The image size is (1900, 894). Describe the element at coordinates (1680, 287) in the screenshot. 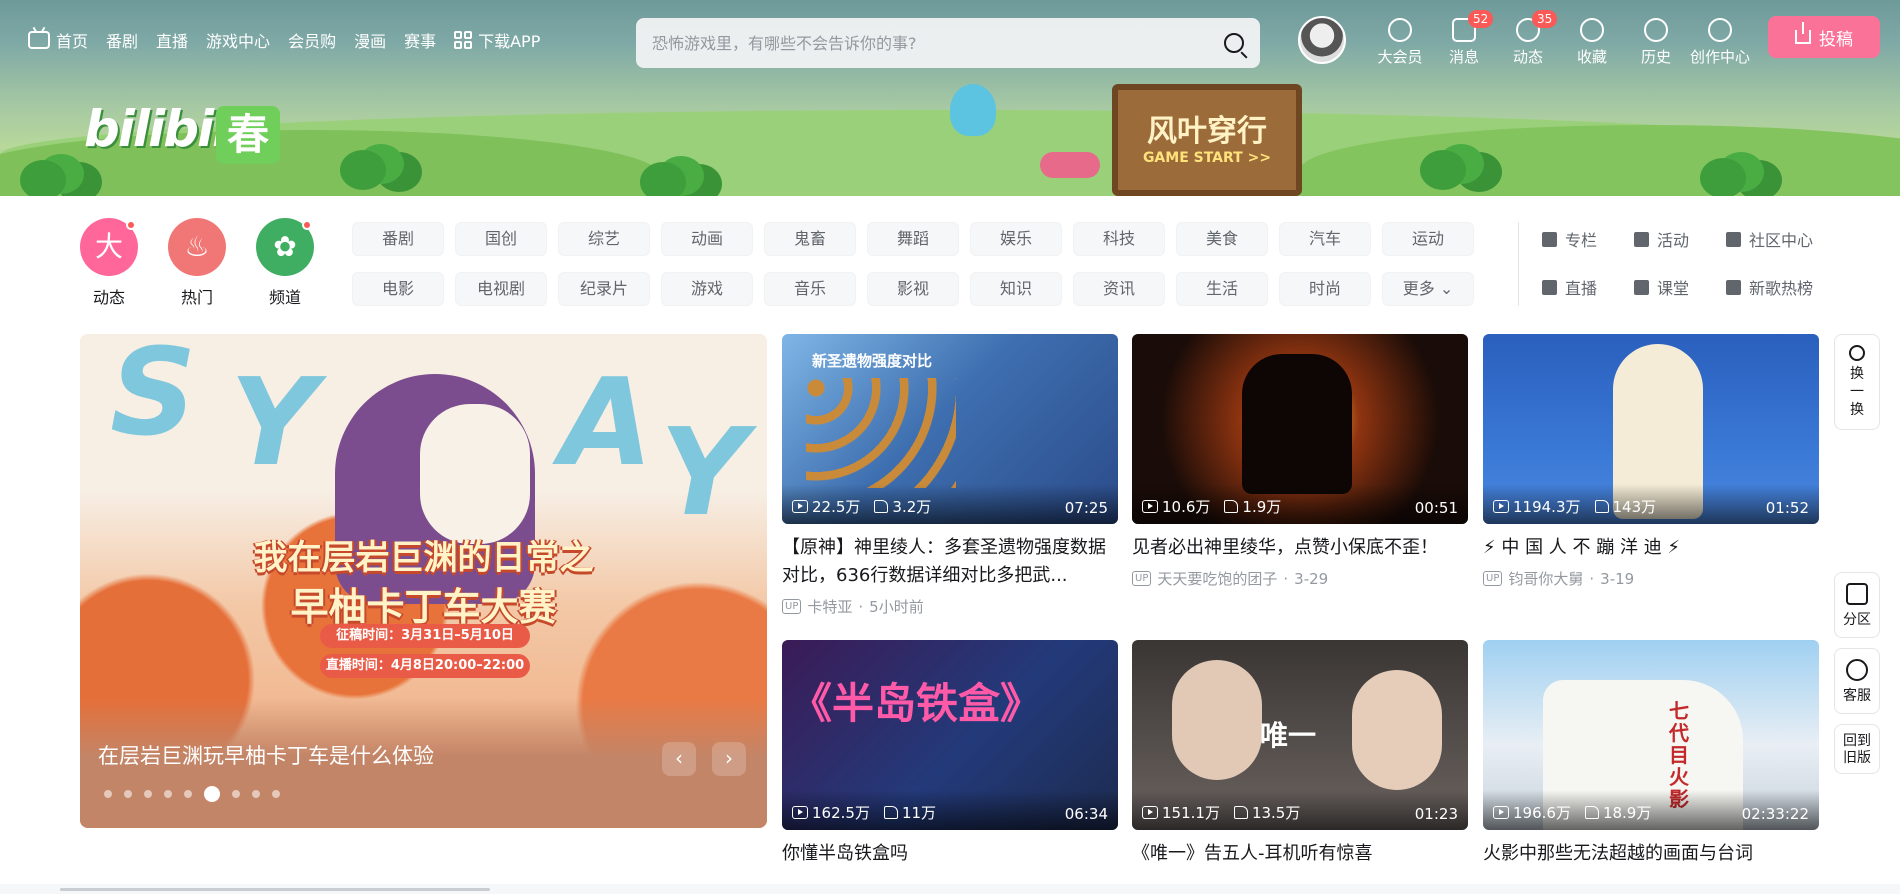

I see `link-course: 课堂` at that location.